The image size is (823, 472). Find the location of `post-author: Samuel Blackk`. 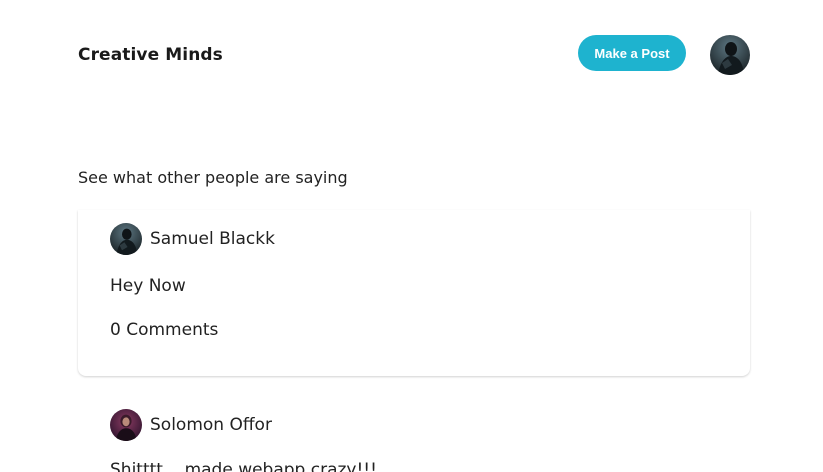

post-author: Samuel Blackk is located at coordinates (192, 239).